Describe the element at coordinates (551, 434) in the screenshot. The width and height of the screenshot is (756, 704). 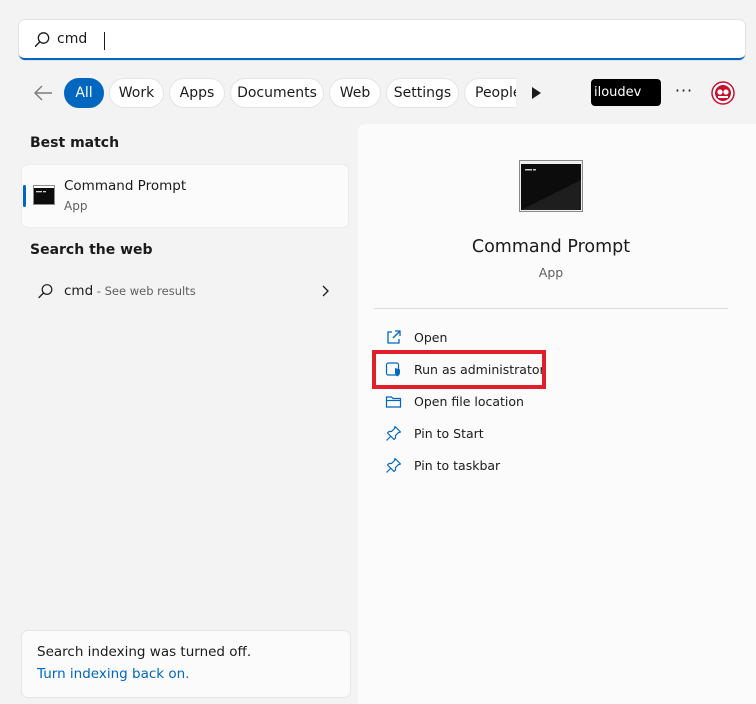
I see `action-pin-to-start: Pin to Start` at that location.